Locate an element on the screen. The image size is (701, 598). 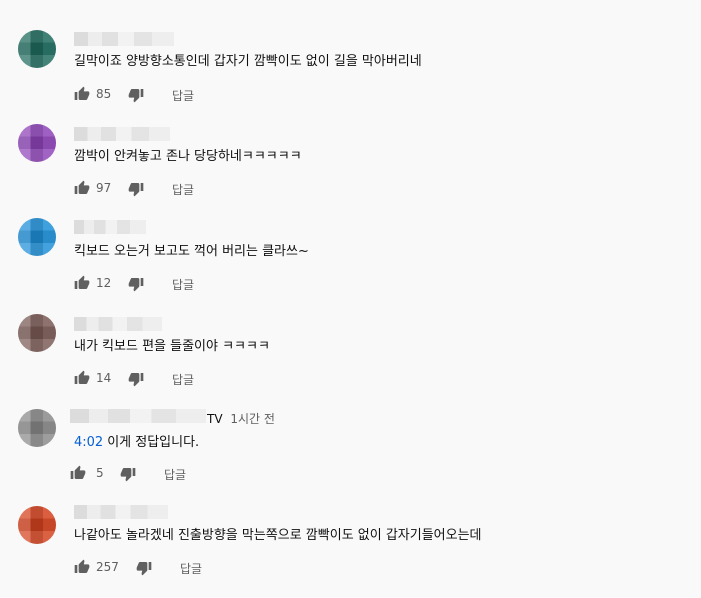
comment-time: 1시간 전 is located at coordinates (252, 419).